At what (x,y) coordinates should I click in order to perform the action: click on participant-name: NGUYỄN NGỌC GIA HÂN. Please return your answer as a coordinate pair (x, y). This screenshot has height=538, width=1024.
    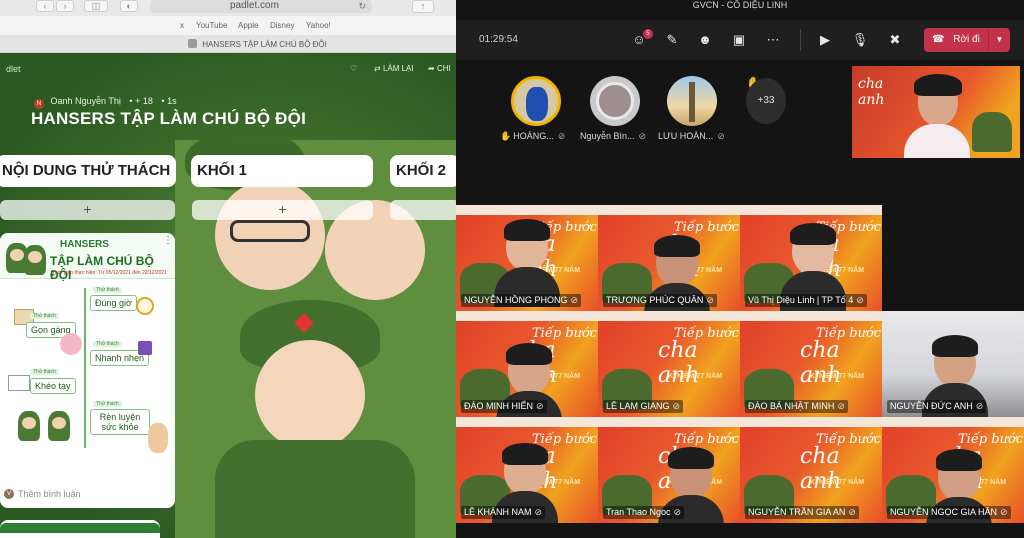
    Looking at the image, I should click on (944, 512).